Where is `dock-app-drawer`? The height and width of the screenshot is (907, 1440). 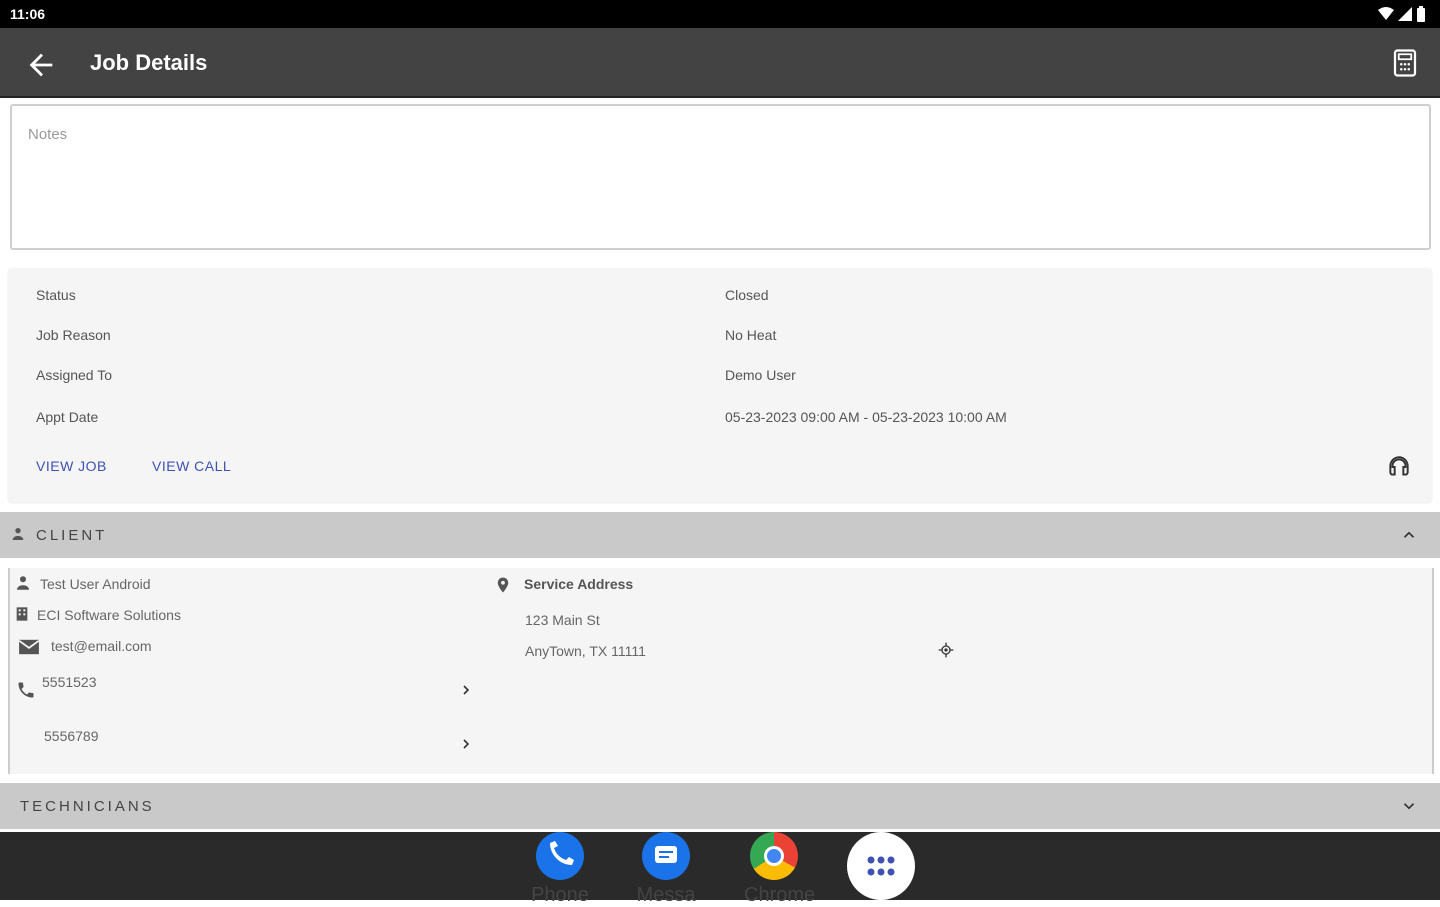 dock-app-drawer is located at coordinates (881, 866).